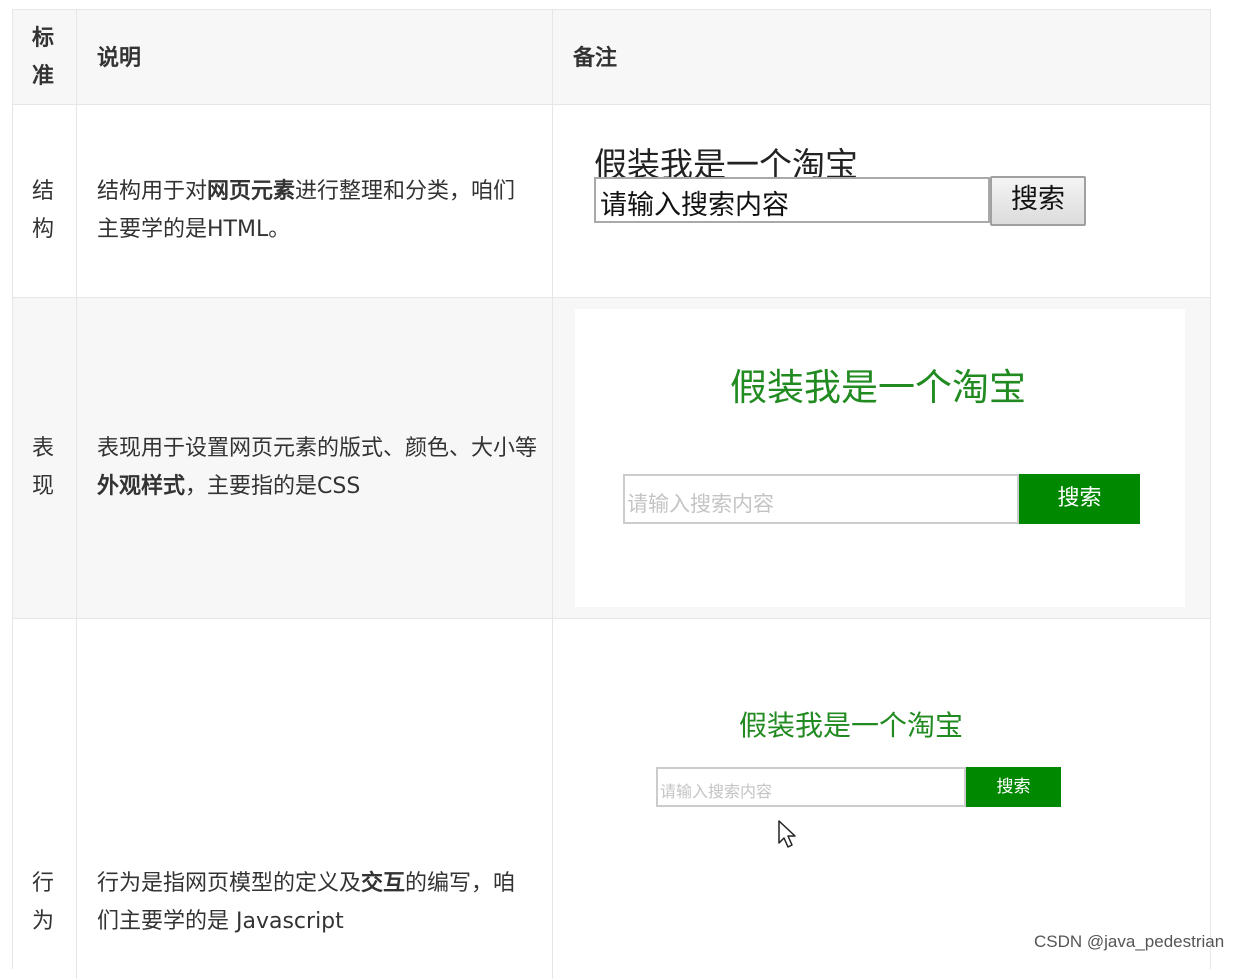 Image resolution: width=1258 pixels, height=979 pixels. What do you see at coordinates (881, 57) in the screenshot?
I see `header-cell-remark: 备注` at bounding box center [881, 57].